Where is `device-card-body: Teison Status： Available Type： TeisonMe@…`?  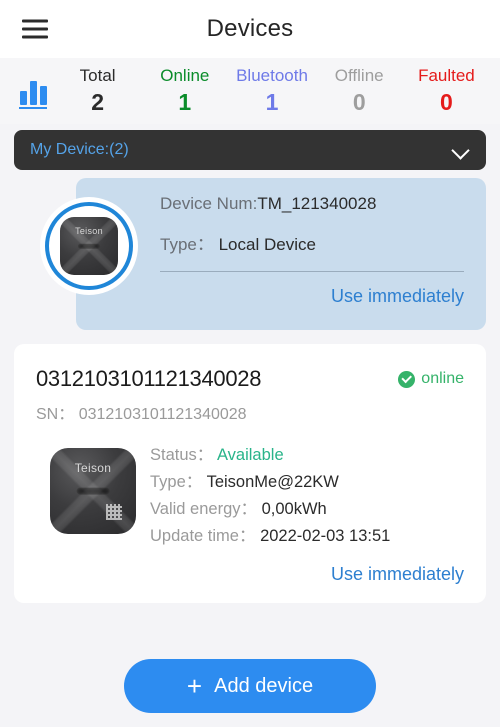
device-card-body: Teison Status： Available Type： TeisonMe@… is located at coordinates (250, 496).